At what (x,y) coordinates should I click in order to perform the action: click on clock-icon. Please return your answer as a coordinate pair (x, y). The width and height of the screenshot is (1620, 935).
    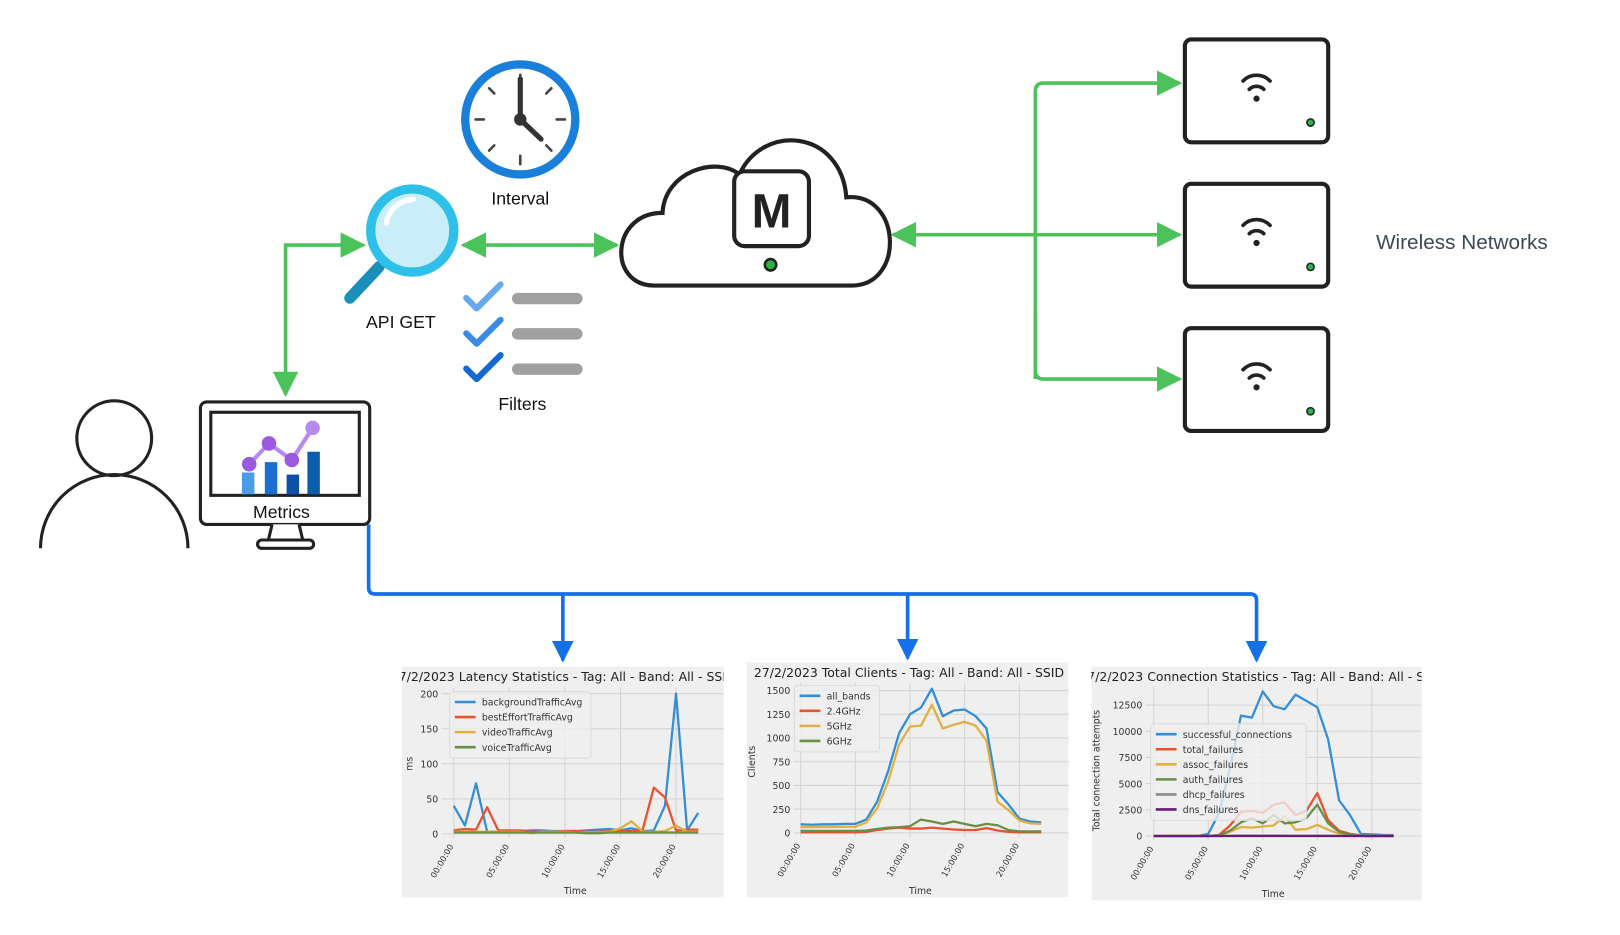
    Looking at the image, I should click on (520, 119).